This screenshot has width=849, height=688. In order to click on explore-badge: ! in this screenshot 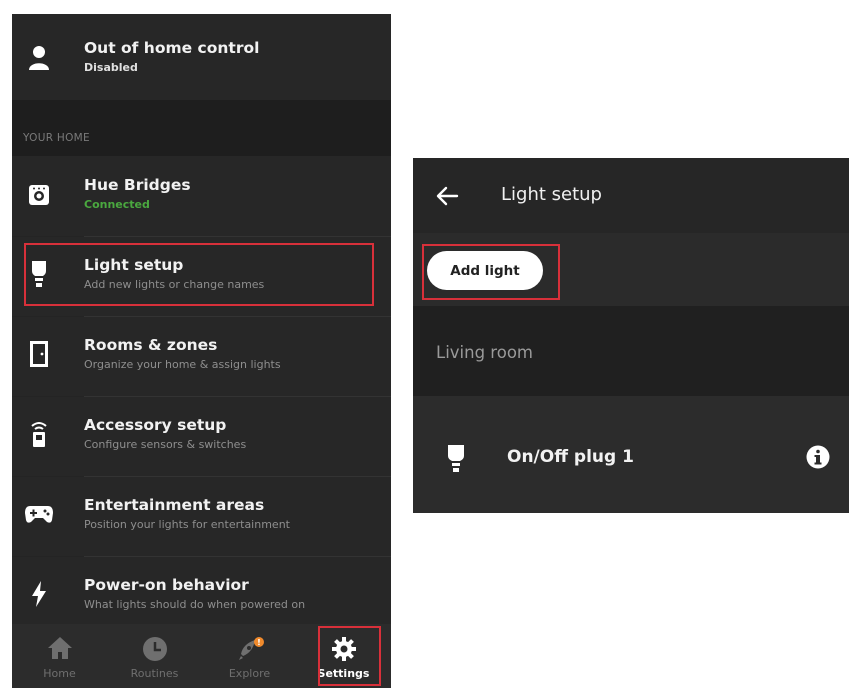, I will do `click(259, 642)`.